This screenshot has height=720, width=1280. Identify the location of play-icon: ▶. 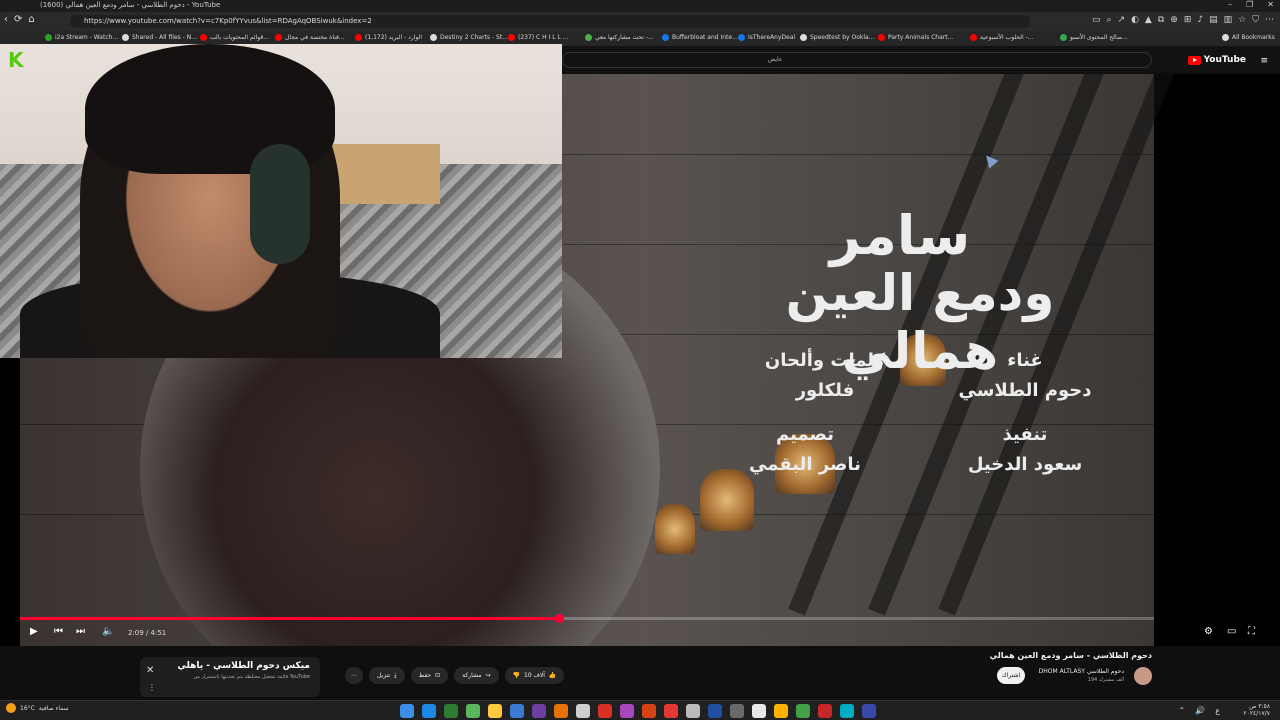
(34, 631).